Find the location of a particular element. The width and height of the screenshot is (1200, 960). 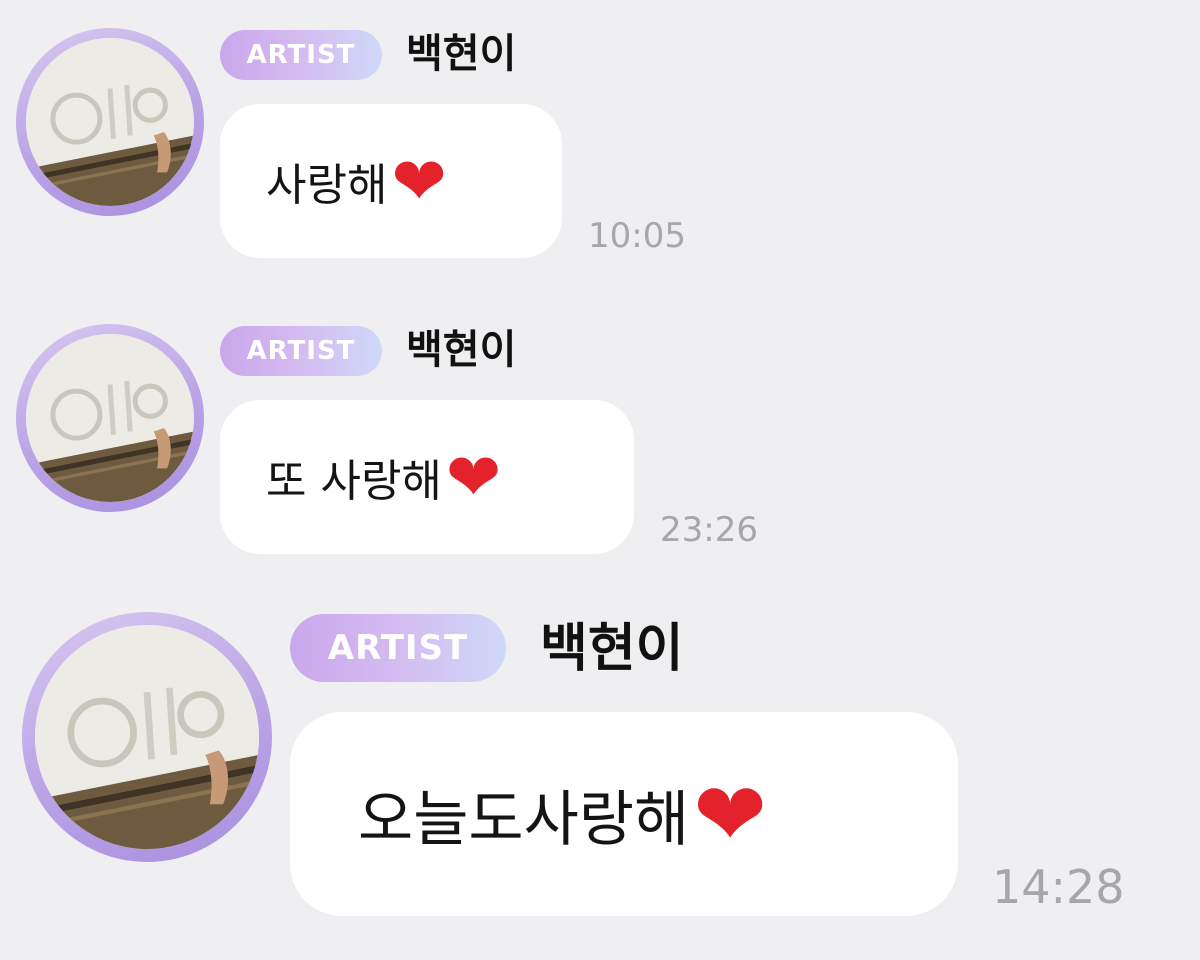

message-bubble: 사랑해 ❤ is located at coordinates (391, 181).